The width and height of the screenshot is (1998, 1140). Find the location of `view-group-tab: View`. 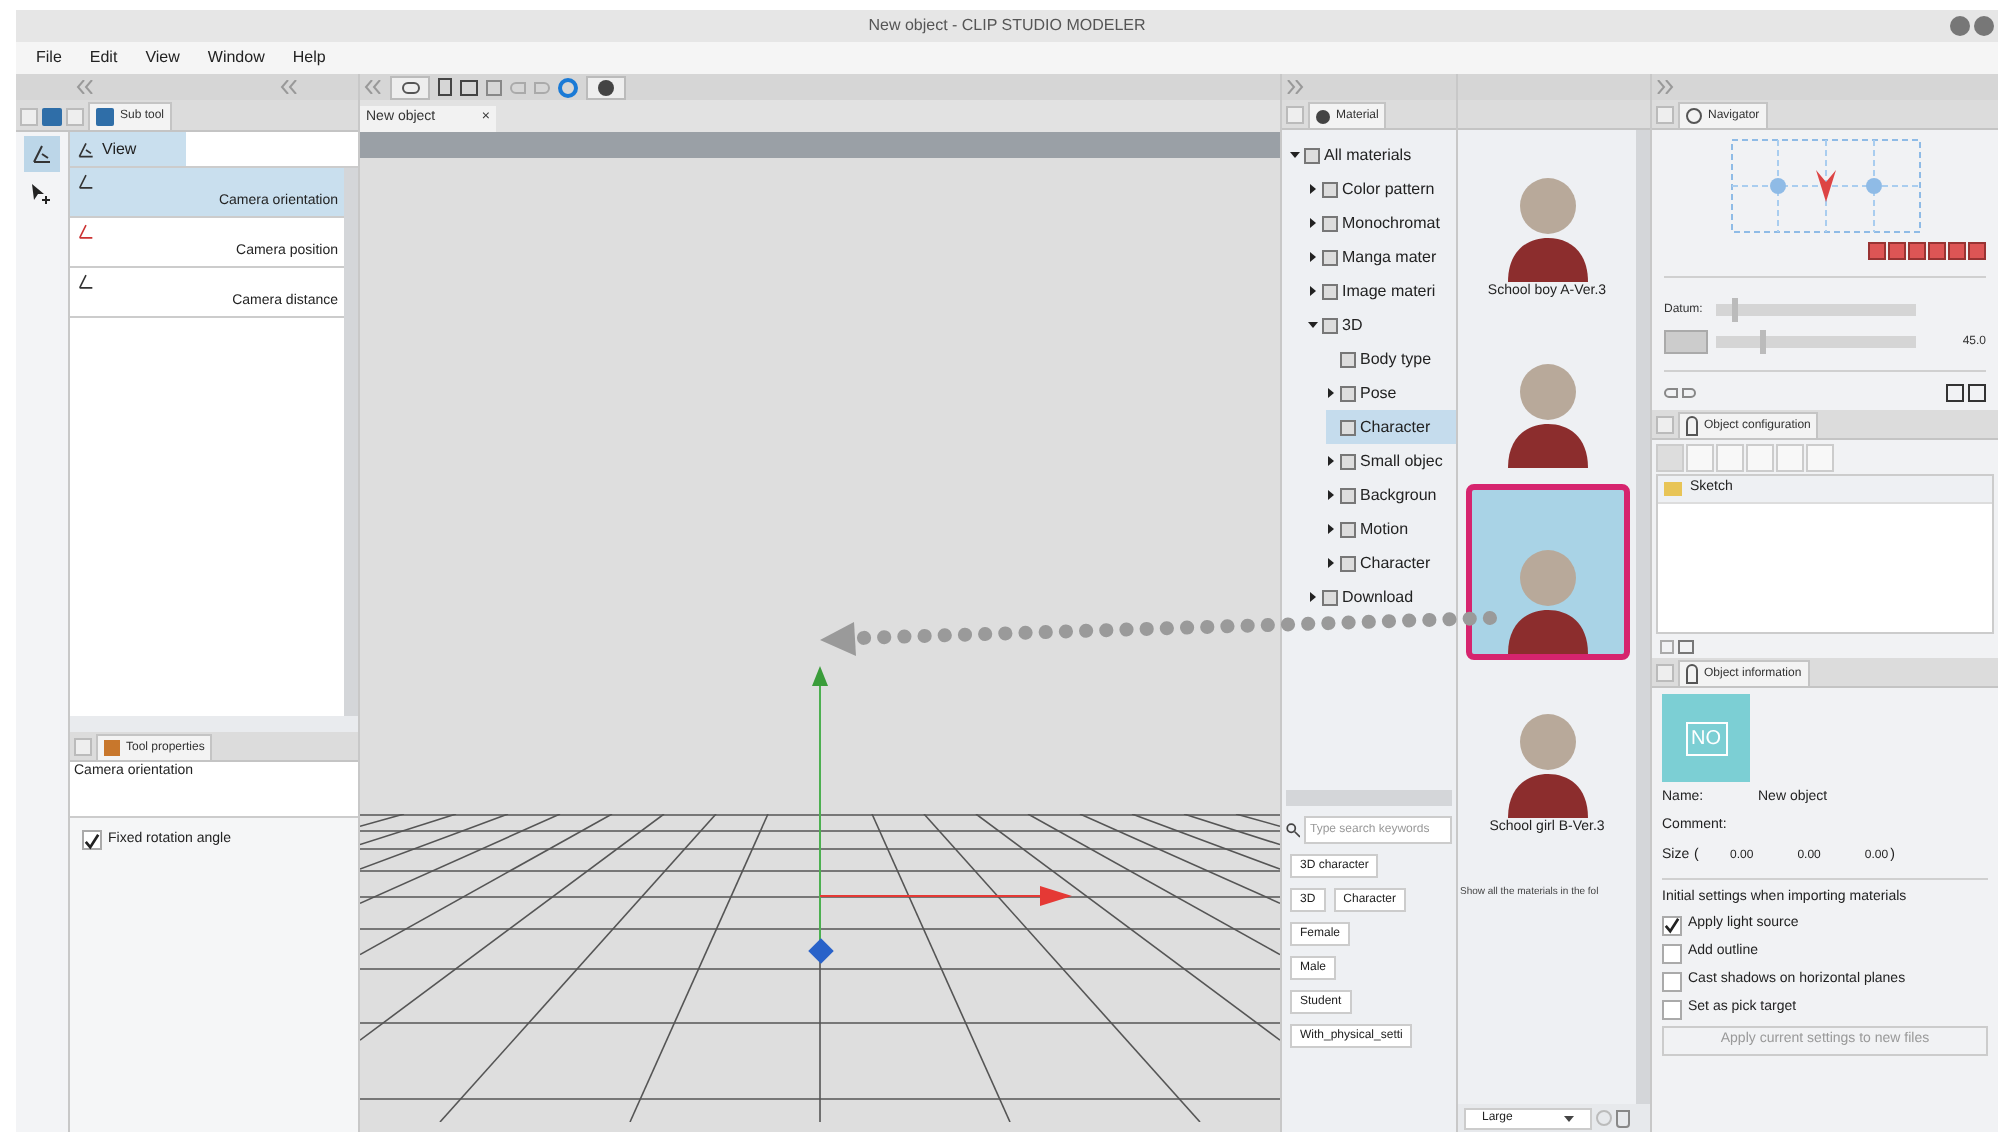

view-group-tab: View is located at coordinates (128, 149).